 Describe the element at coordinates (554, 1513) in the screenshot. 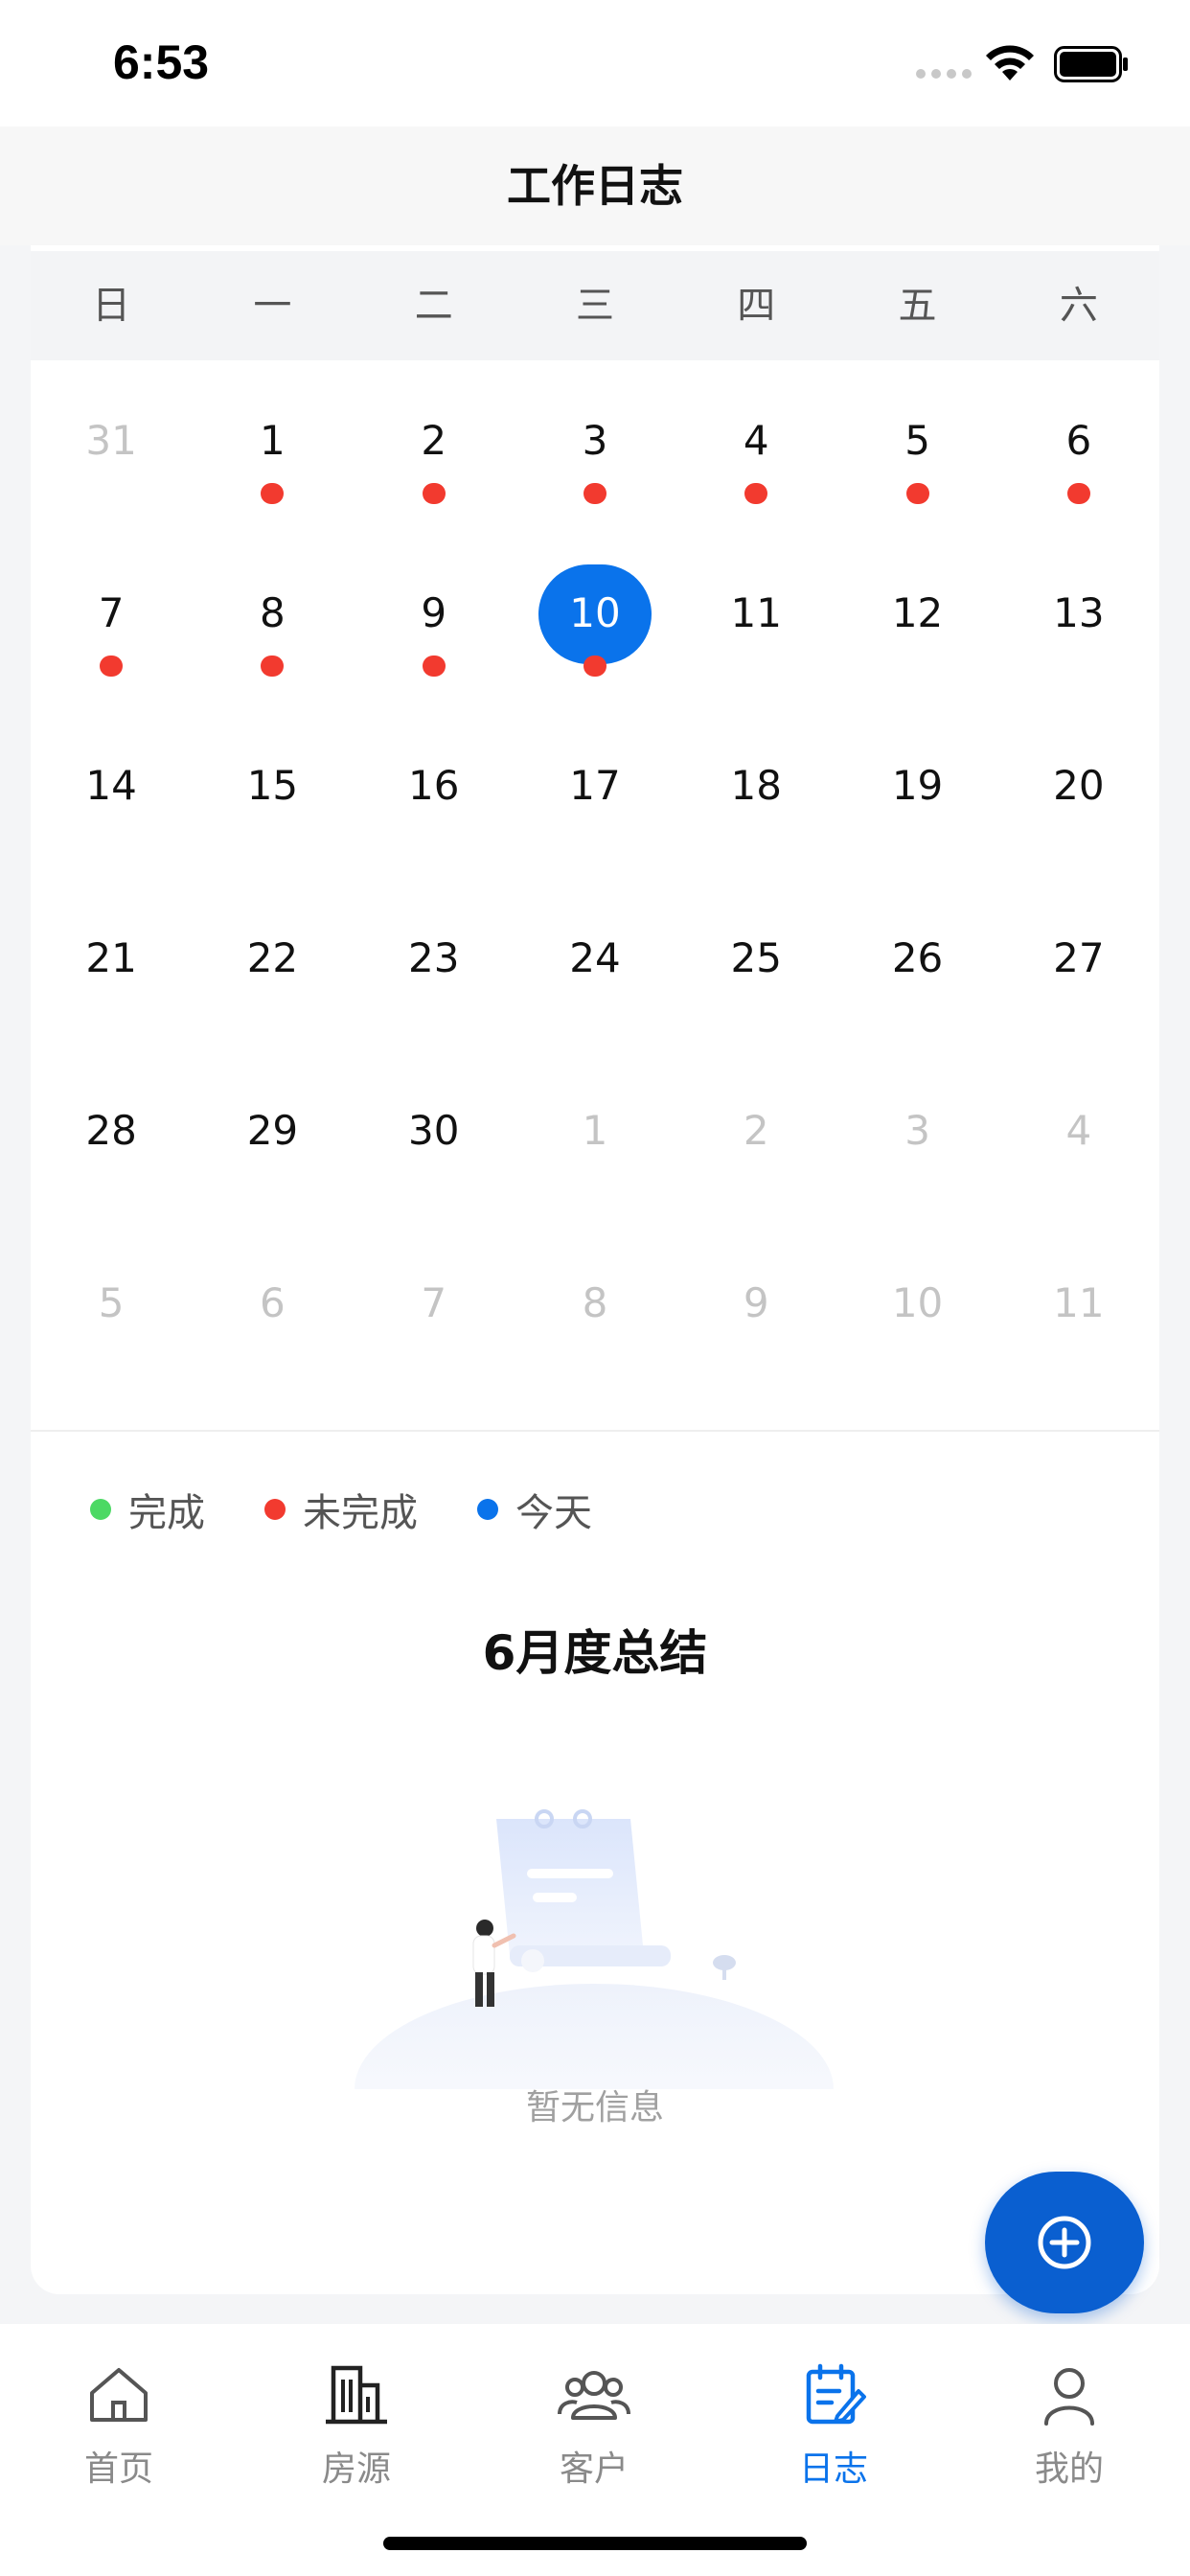

I see `legend-label: 今天` at that location.